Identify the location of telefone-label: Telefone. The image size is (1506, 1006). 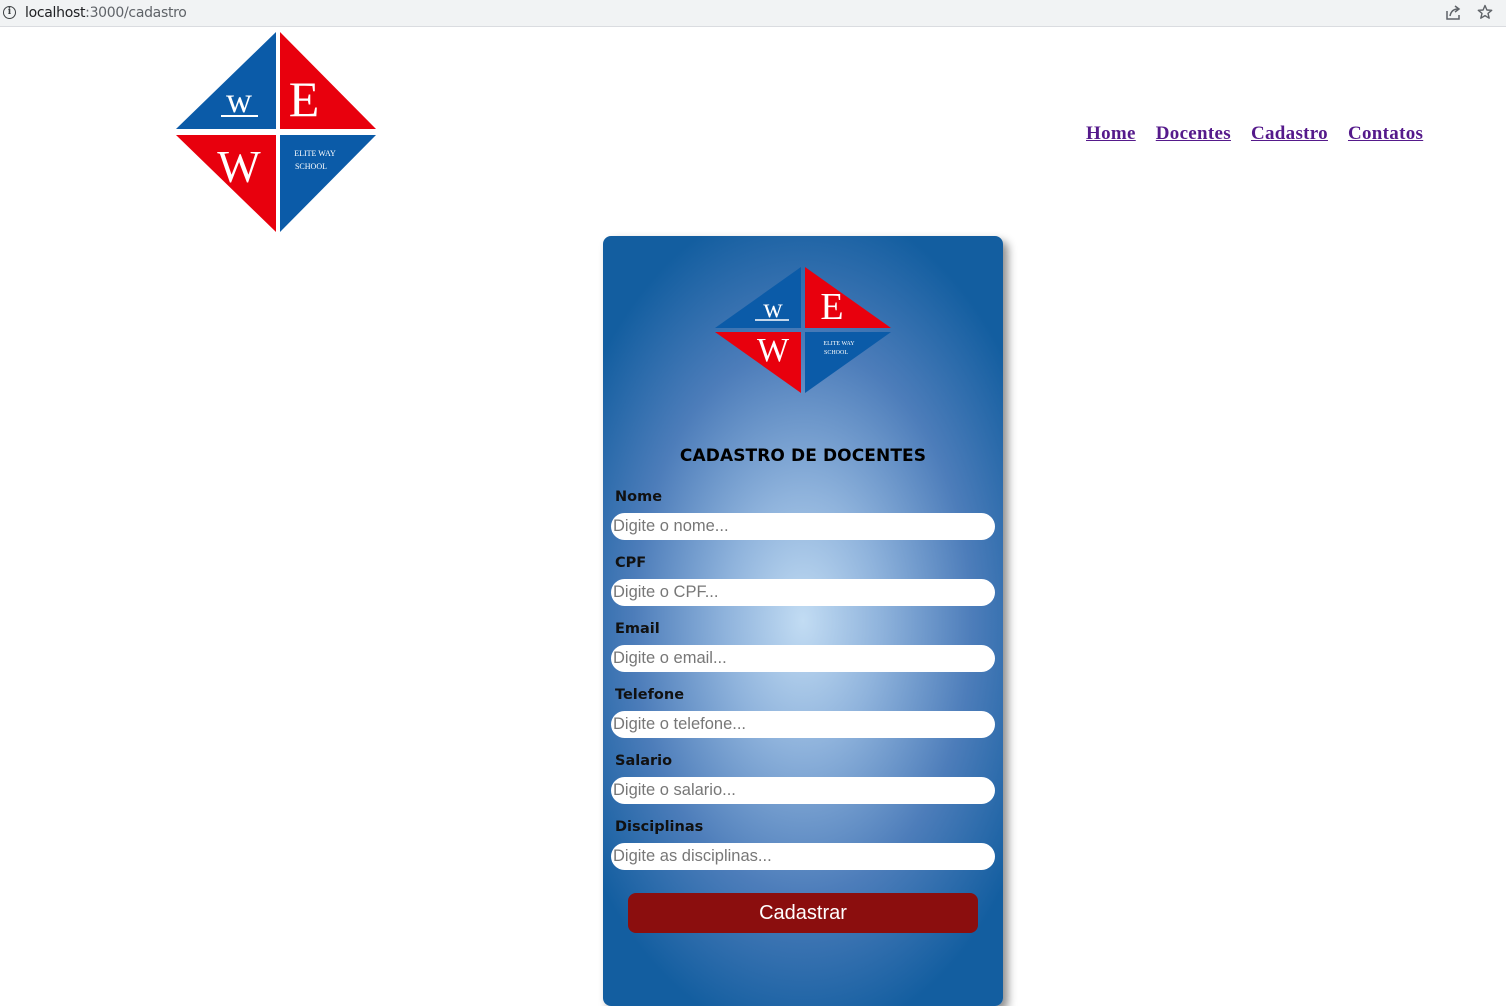
(650, 695).